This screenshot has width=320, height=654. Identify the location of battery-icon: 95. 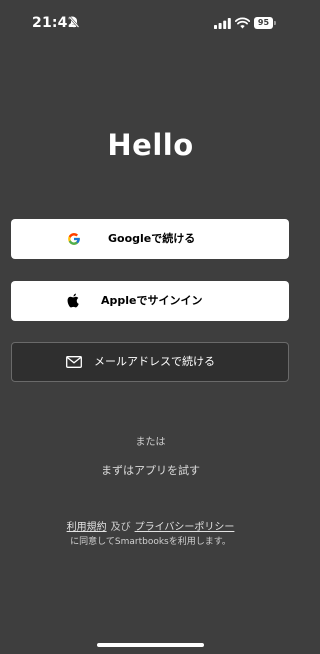
(265, 23).